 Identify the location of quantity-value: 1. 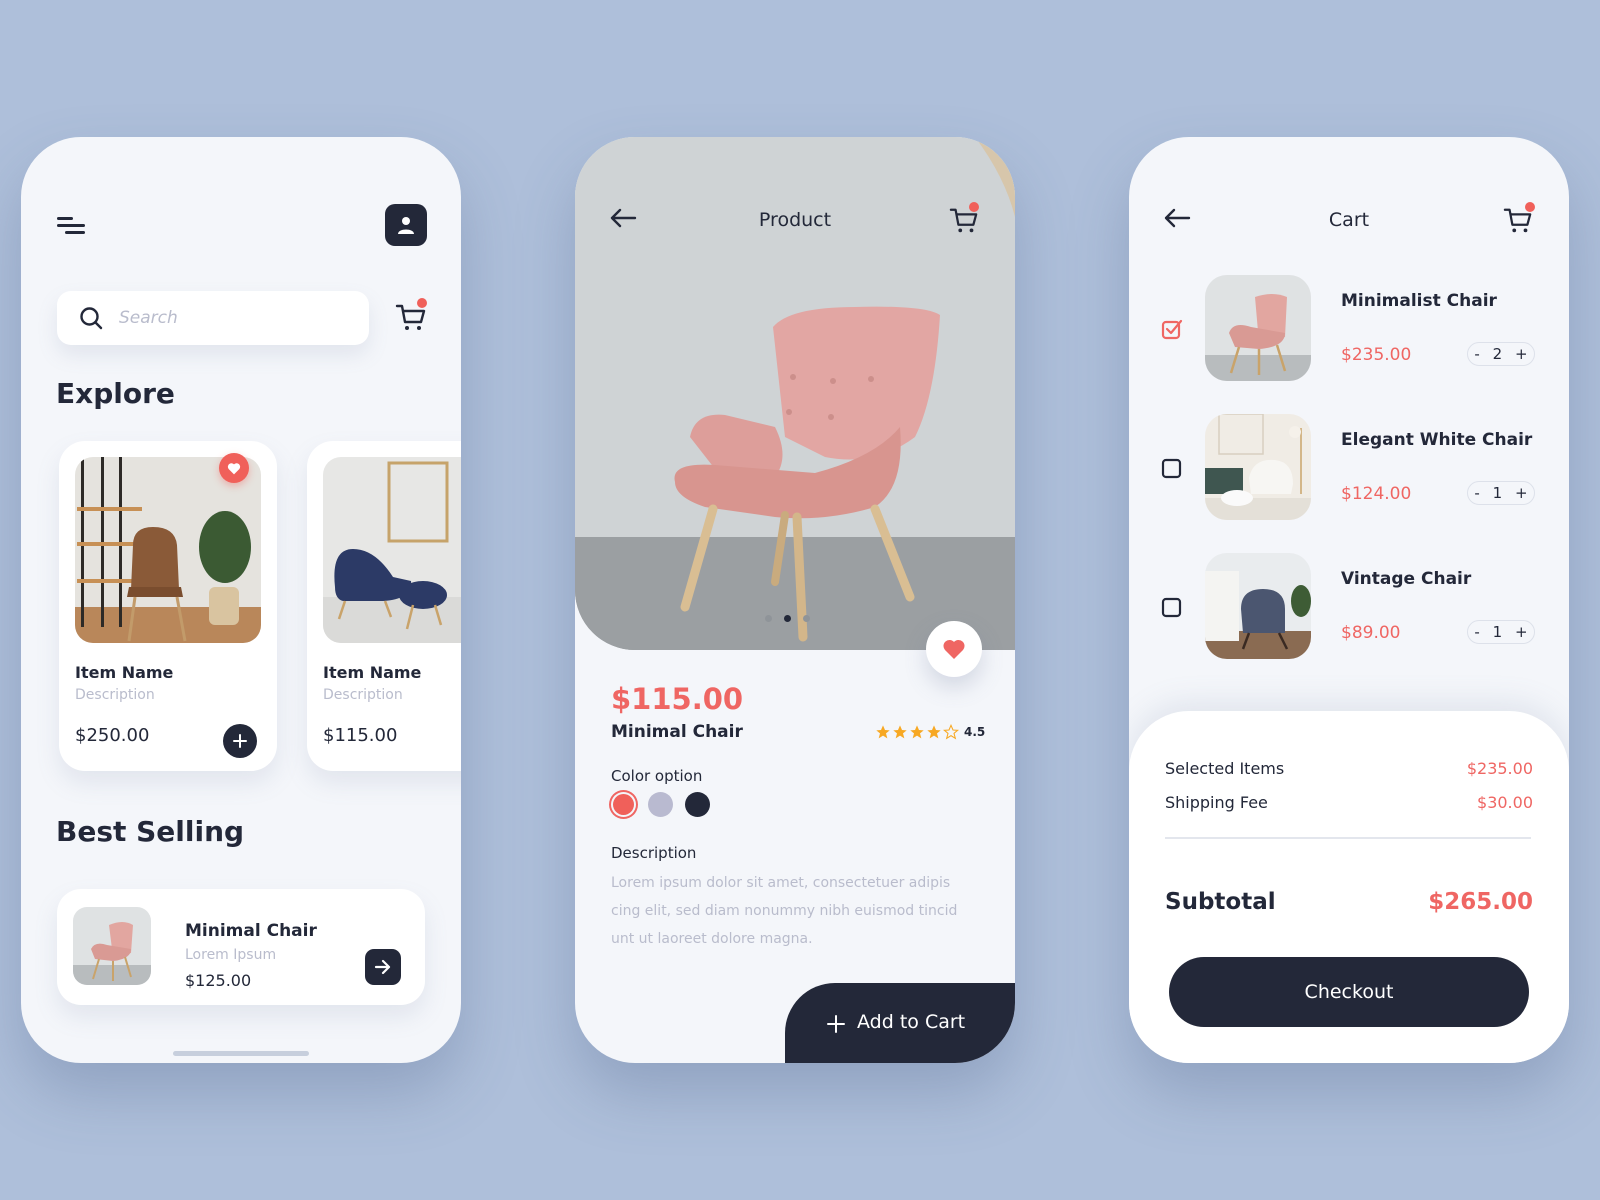
(1497, 493).